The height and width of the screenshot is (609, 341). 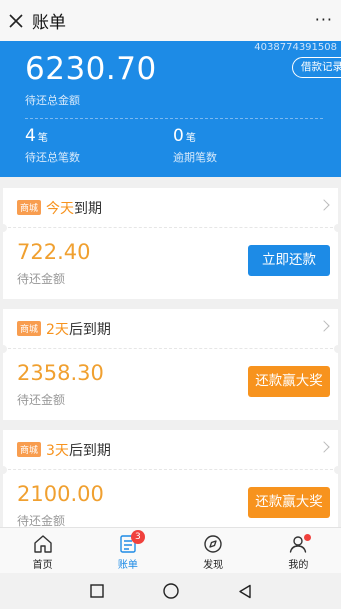 I want to click on divider, so click(x=174, y=118).